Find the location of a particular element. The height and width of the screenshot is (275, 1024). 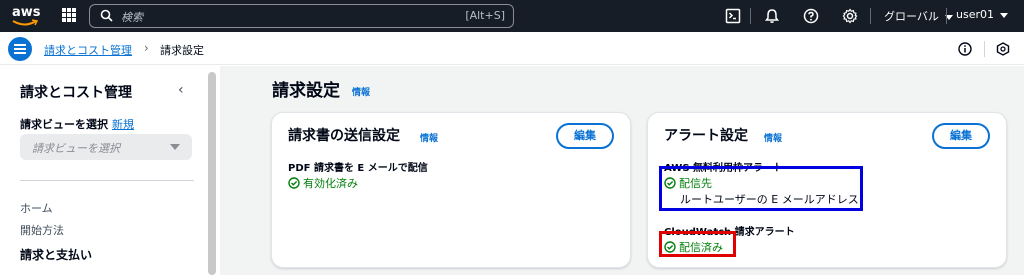

billing-view-label: 請求ビューを選択 is located at coordinates (64, 124).